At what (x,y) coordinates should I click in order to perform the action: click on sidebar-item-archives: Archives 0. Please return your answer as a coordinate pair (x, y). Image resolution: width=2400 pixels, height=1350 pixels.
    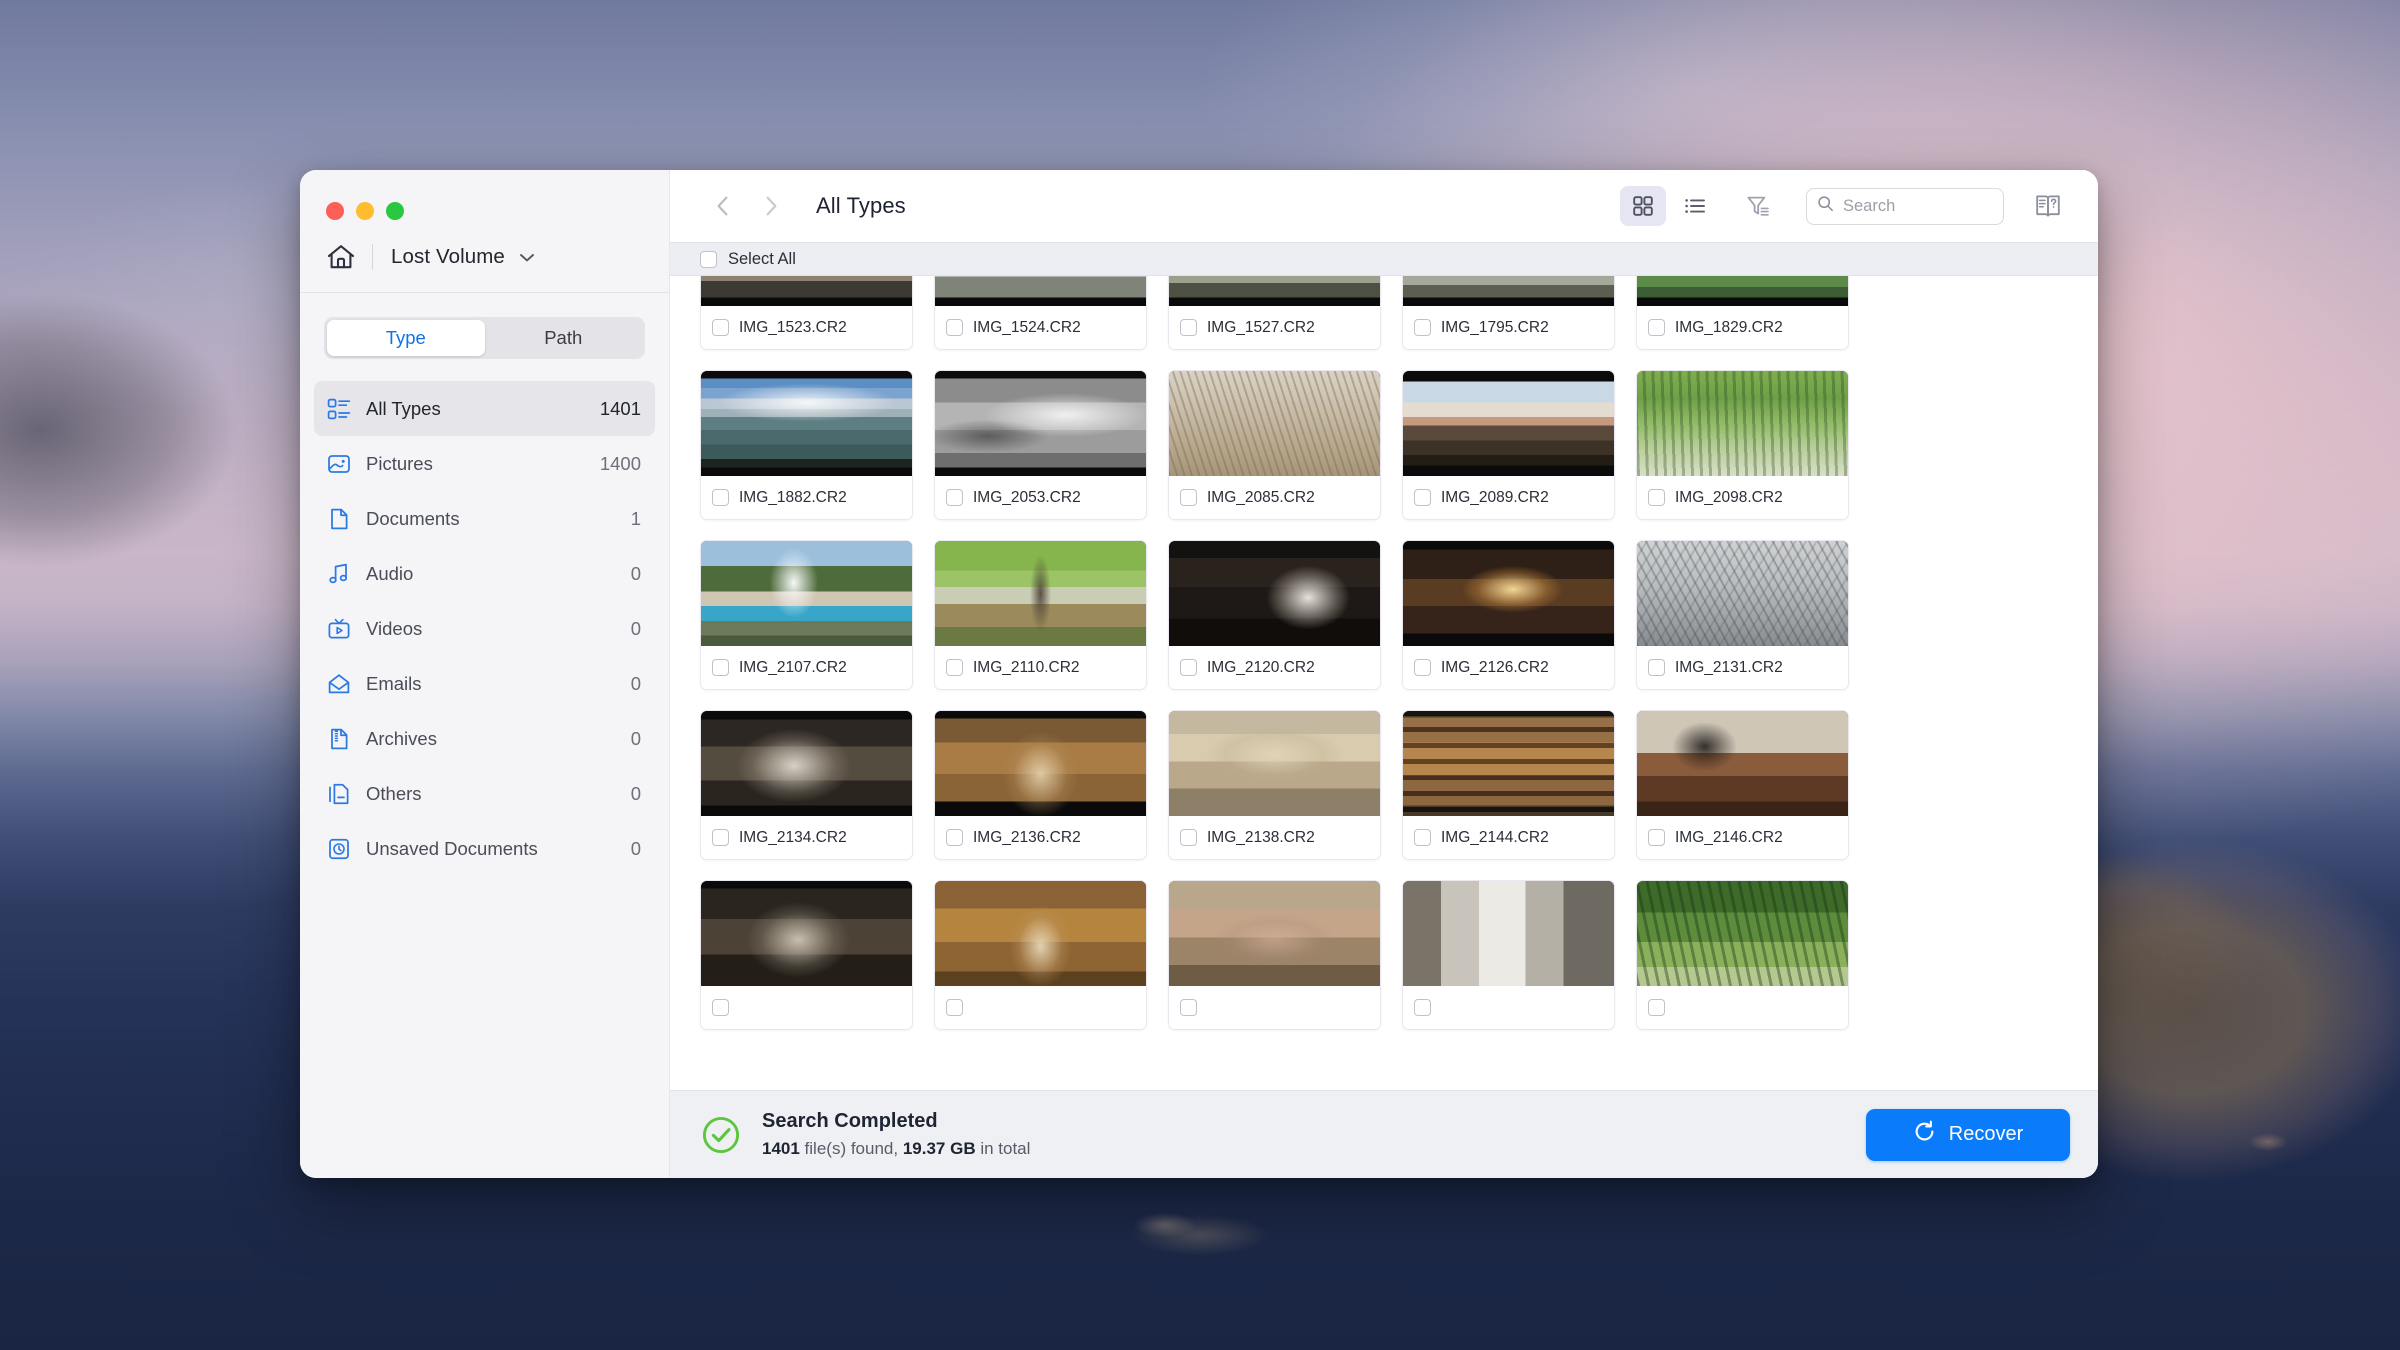
    Looking at the image, I should click on (484, 738).